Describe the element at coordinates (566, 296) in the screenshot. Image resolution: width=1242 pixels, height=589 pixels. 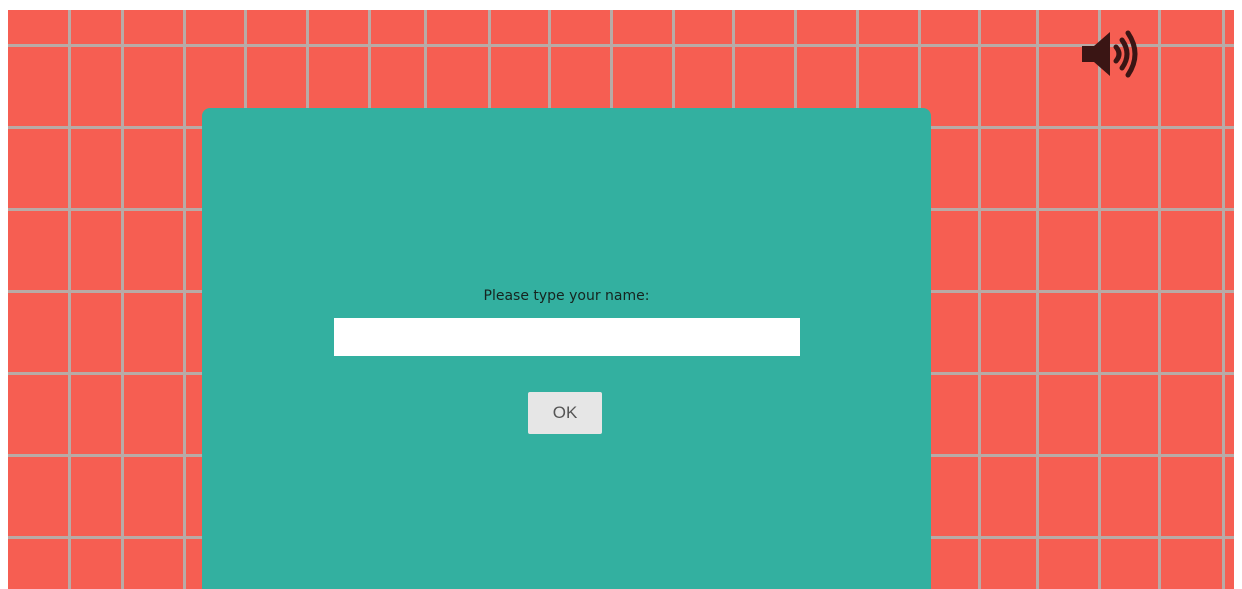
I see `name-prompt-label: Please type your name:` at that location.